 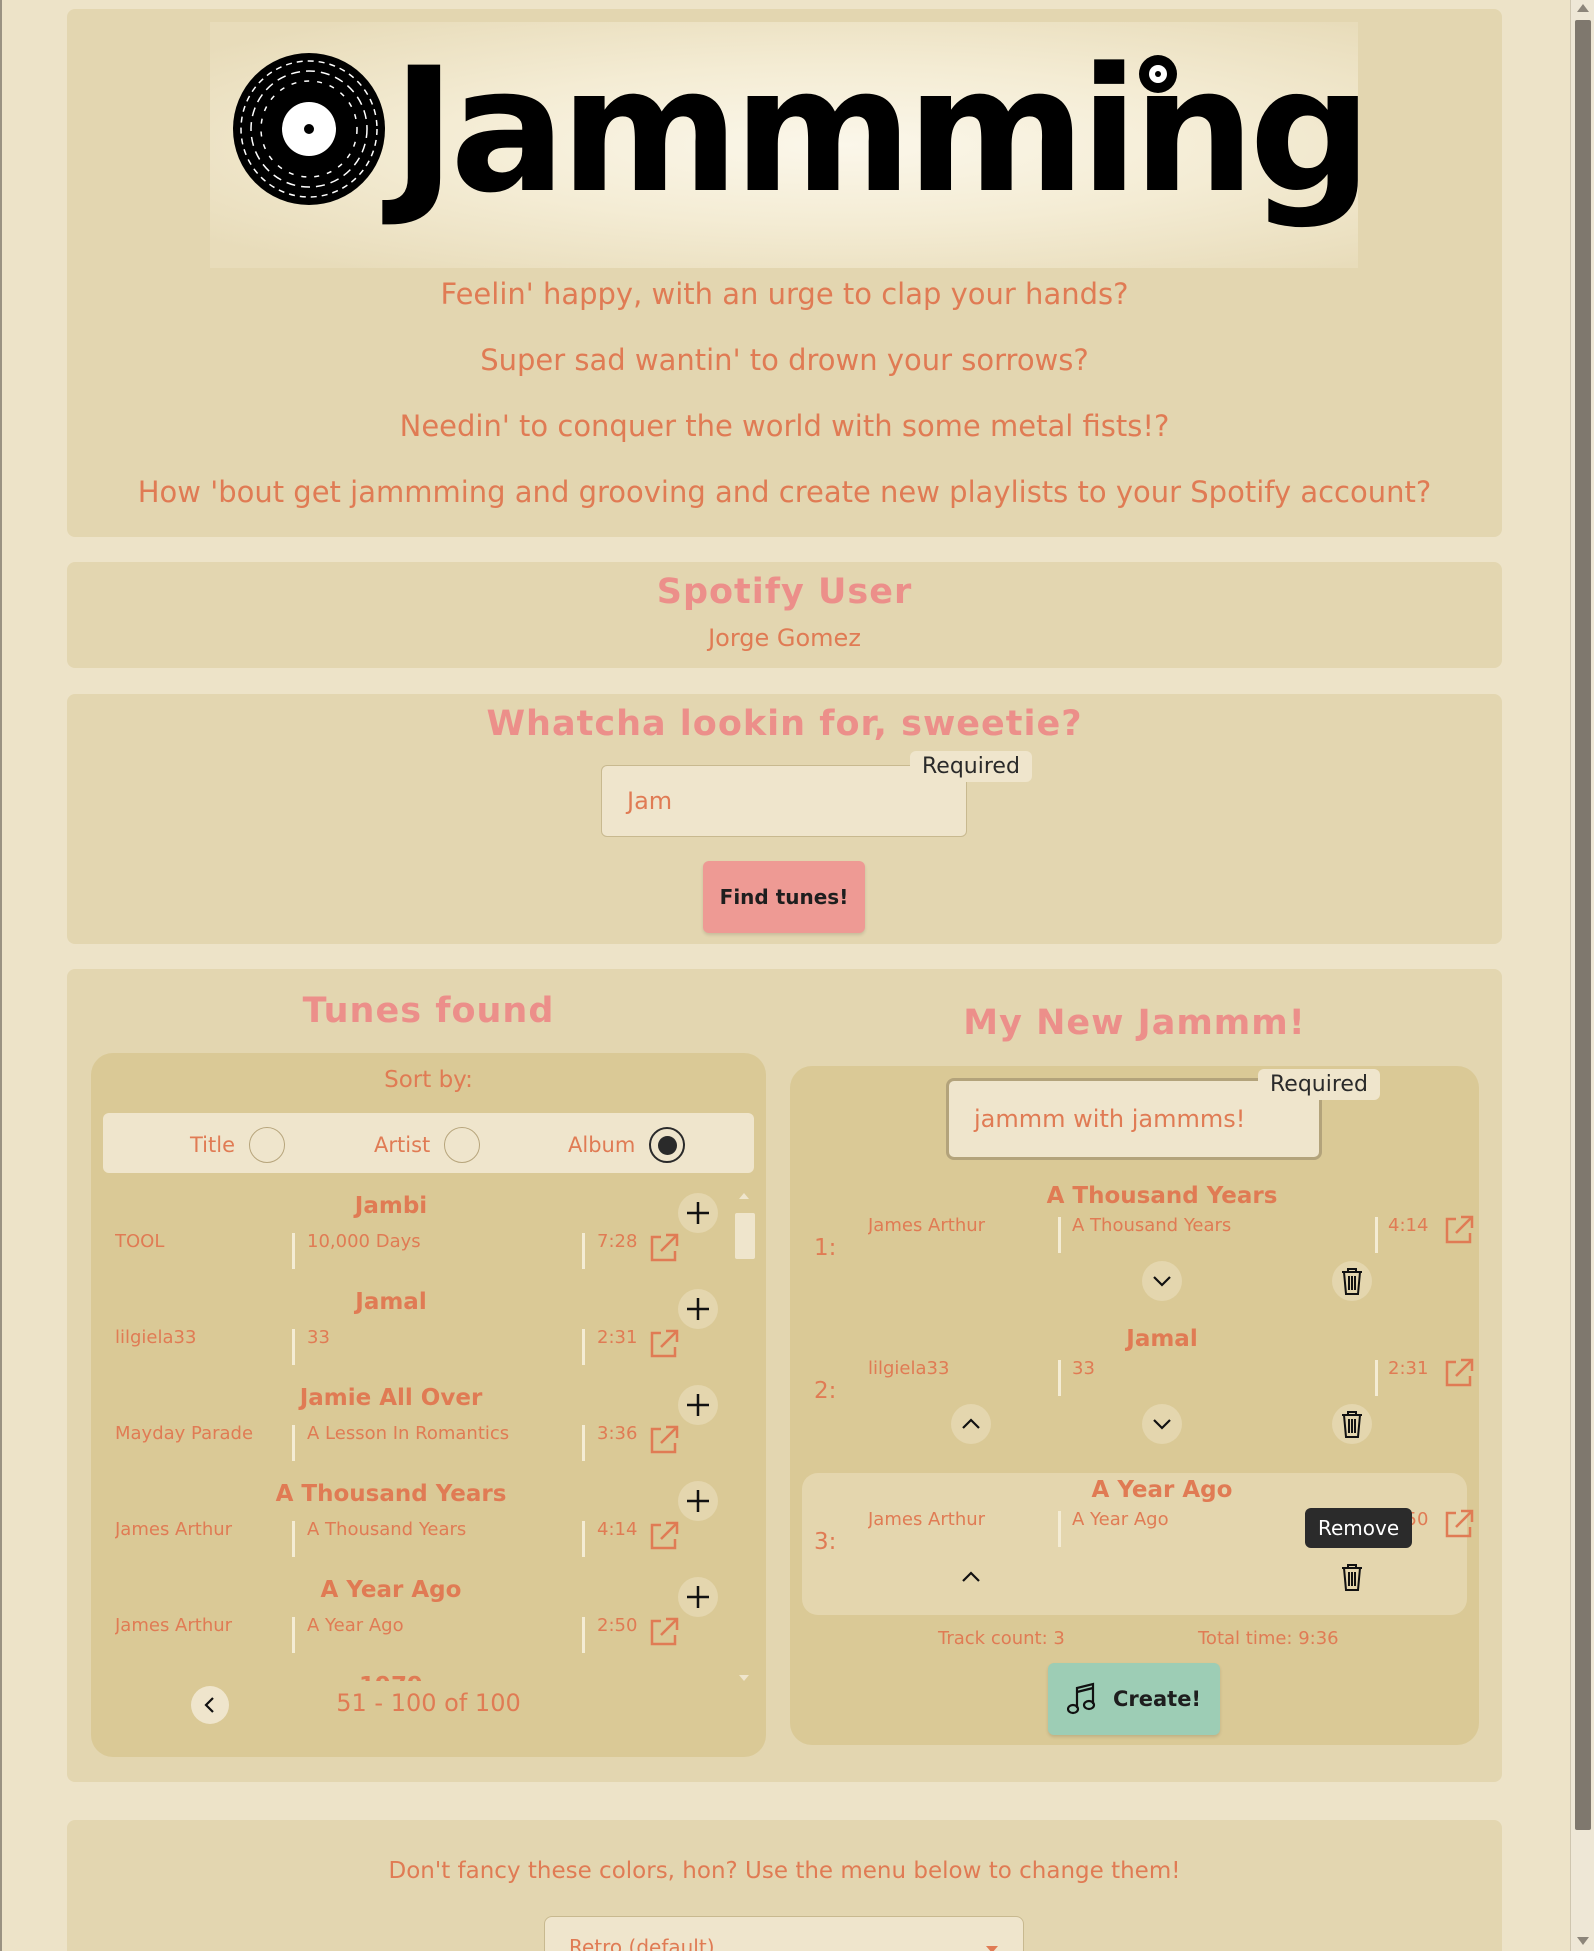 What do you see at coordinates (825, 1542) in the screenshot?
I see `track-number: 3:` at bounding box center [825, 1542].